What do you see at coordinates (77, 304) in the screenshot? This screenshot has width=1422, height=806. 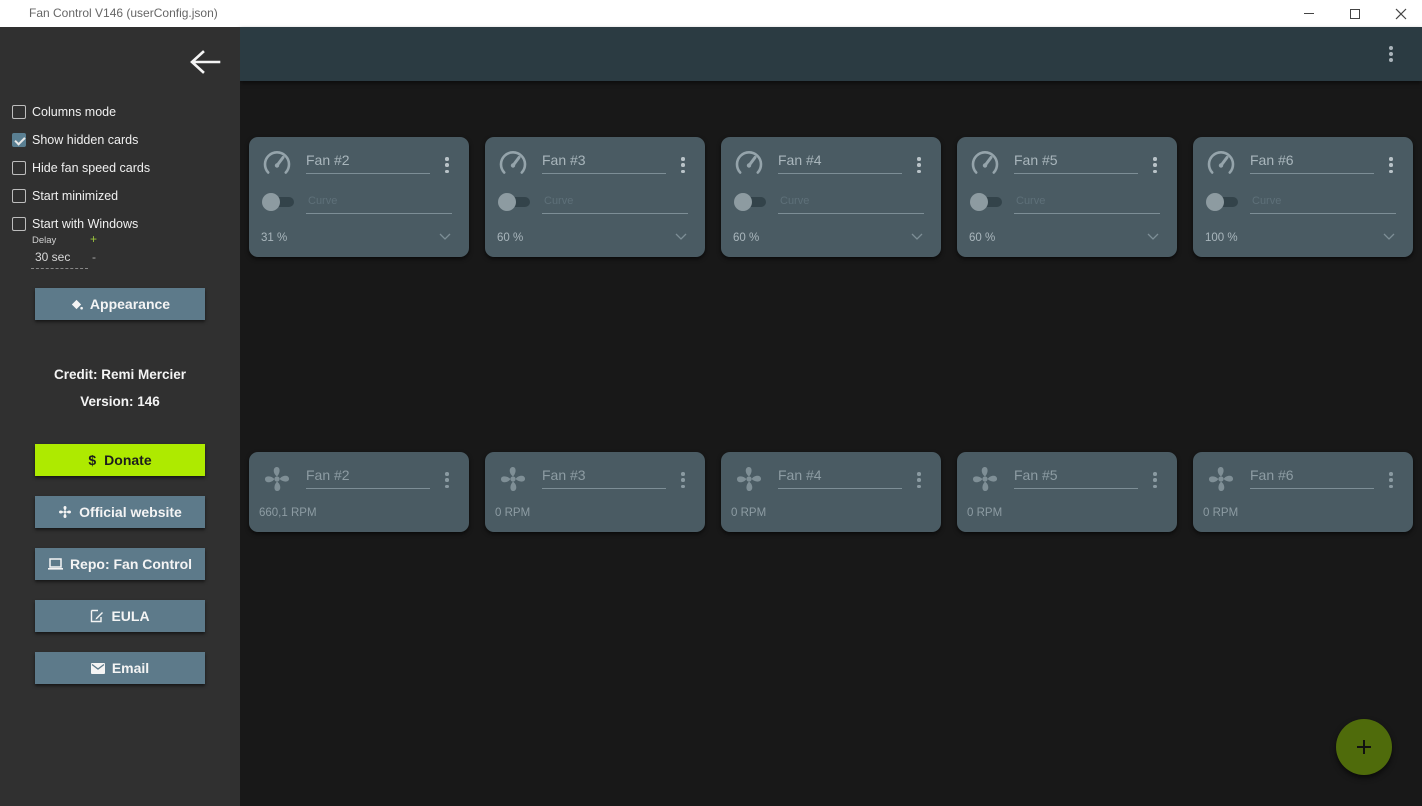 I see `paint-bucket-icon` at bounding box center [77, 304].